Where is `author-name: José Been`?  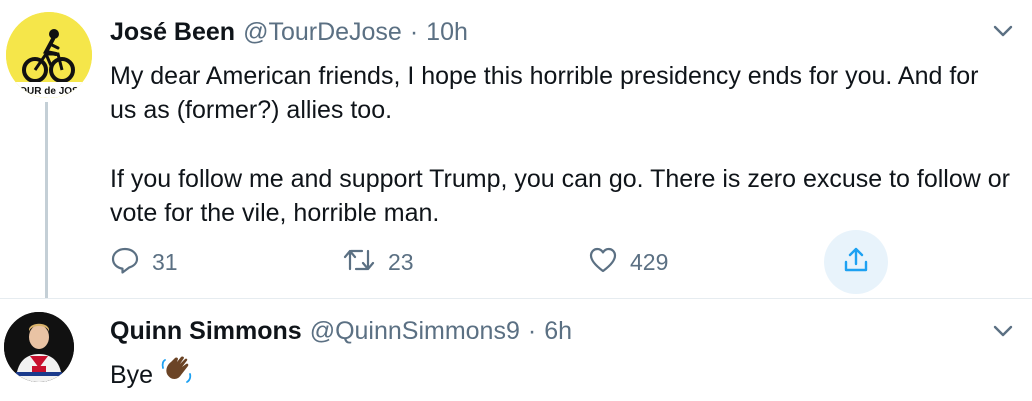 author-name: José Been is located at coordinates (172, 32).